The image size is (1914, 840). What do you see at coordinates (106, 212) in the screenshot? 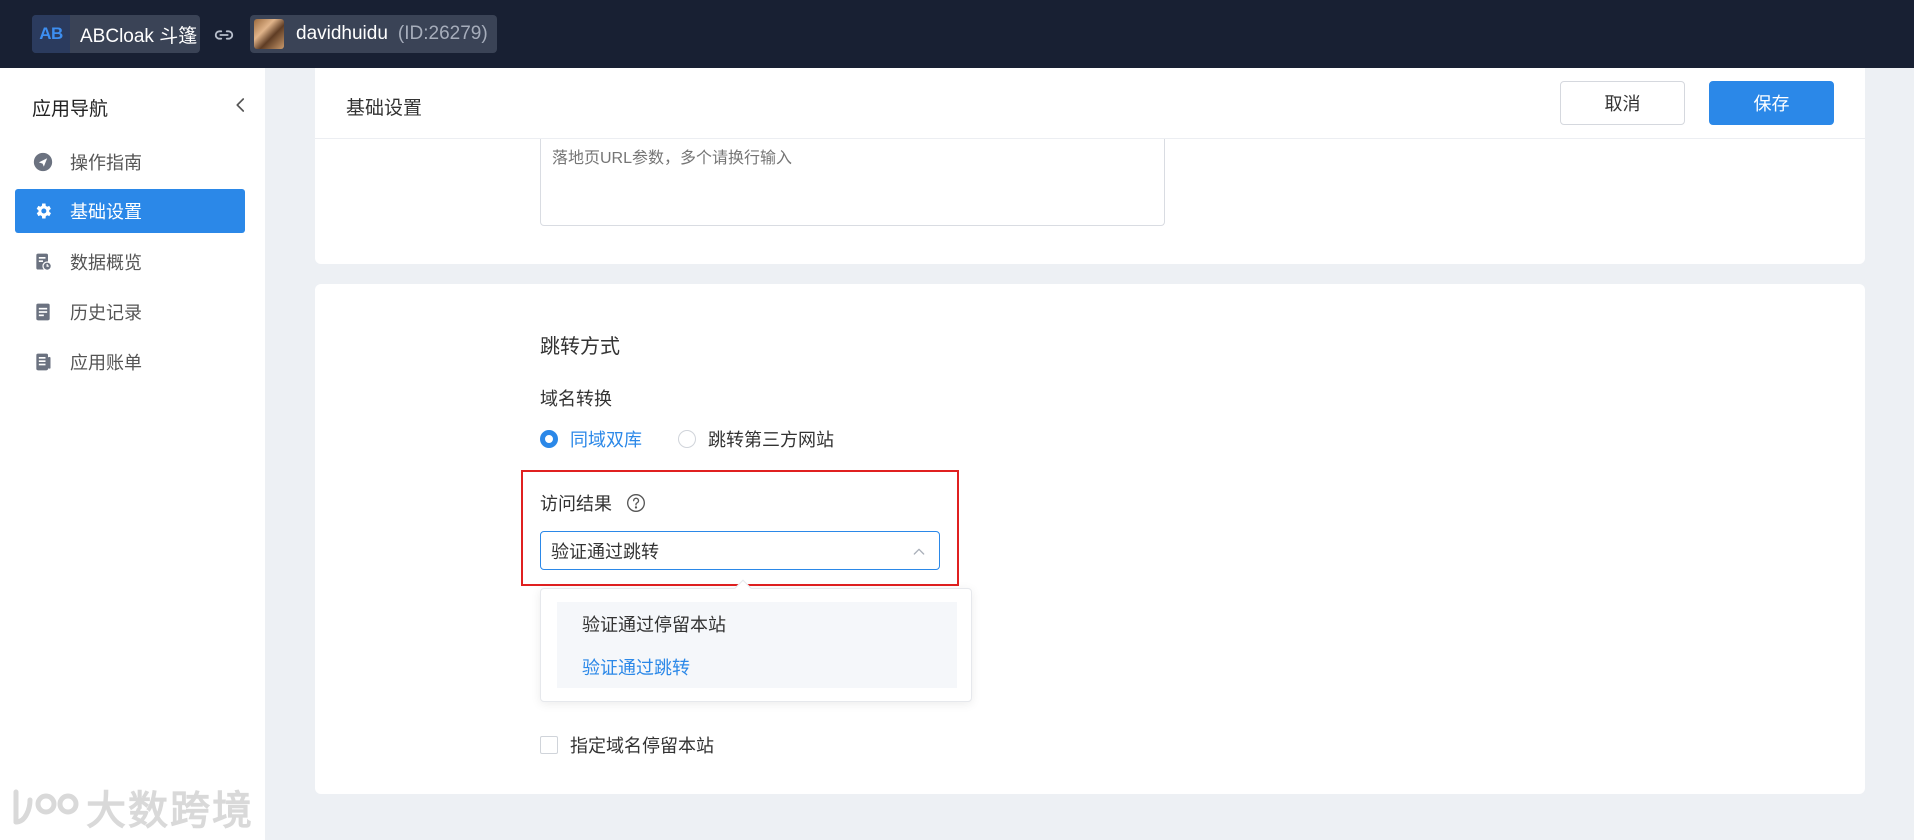
I see `sidebar-item-label: 基础设置` at bounding box center [106, 212].